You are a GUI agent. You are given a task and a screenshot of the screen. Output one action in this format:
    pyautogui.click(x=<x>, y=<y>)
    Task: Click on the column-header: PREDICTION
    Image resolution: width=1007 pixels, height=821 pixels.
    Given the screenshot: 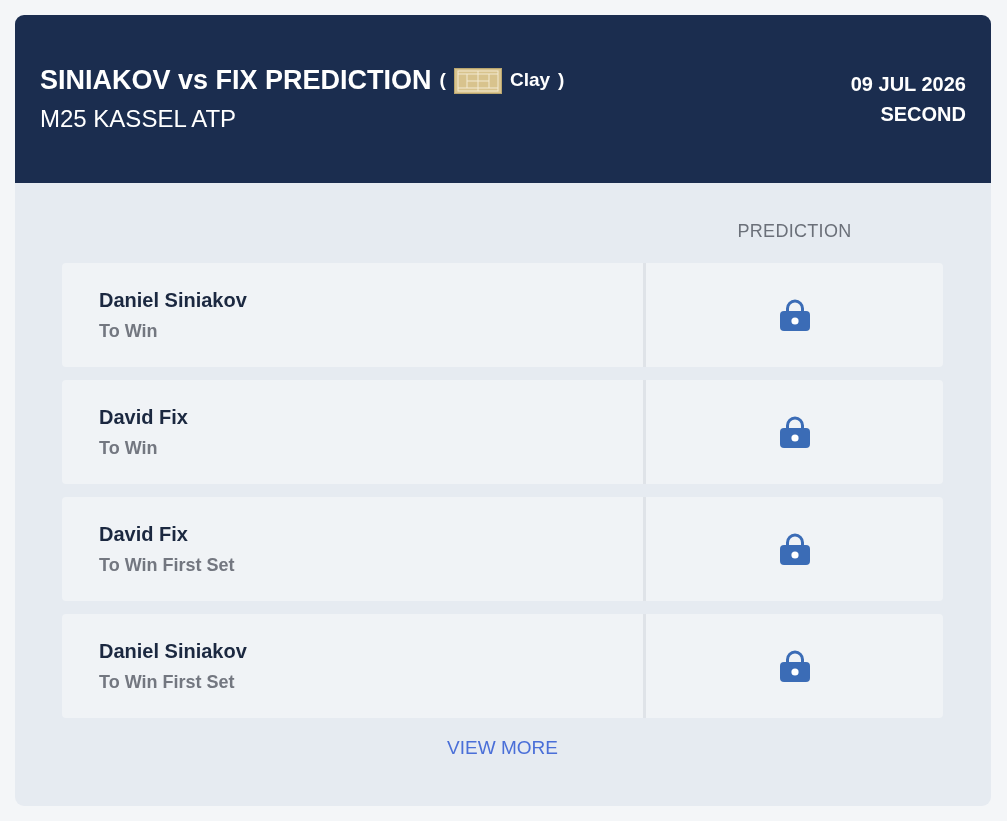 What is the action you would take?
    pyautogui.click(x=794, y=231)
    